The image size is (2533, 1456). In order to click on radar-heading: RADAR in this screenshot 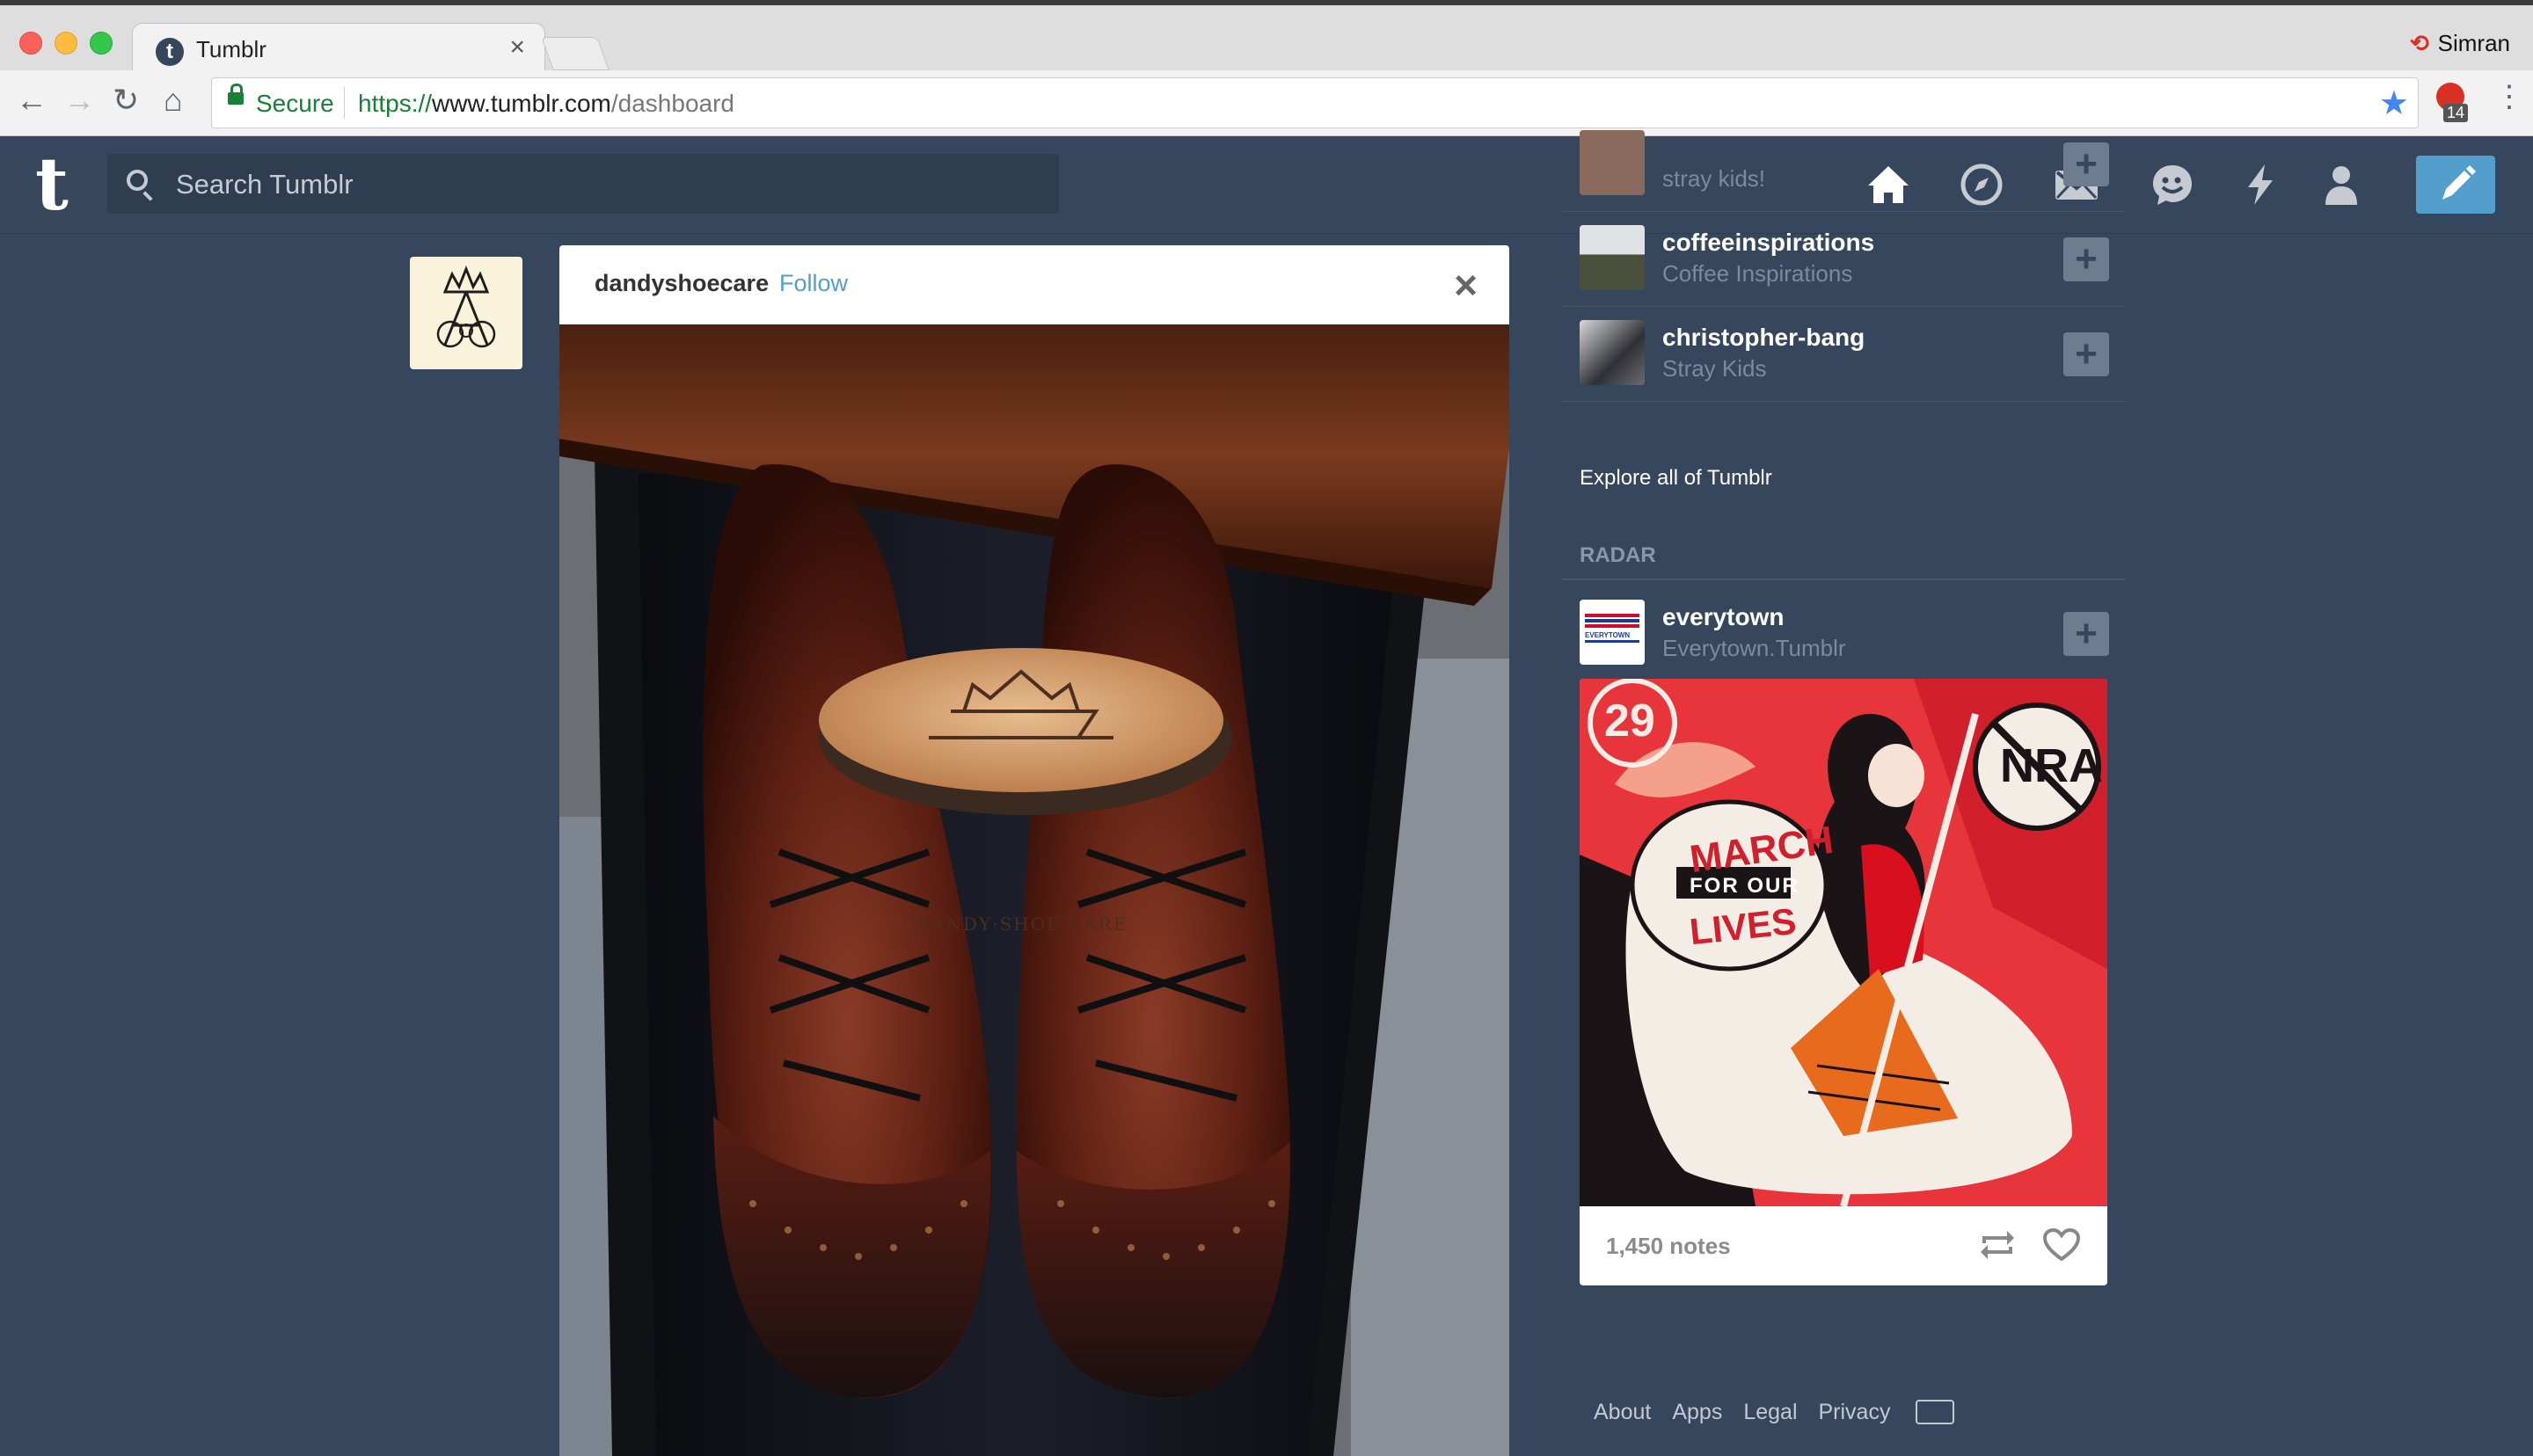, I will do `click(1618, 555)`.